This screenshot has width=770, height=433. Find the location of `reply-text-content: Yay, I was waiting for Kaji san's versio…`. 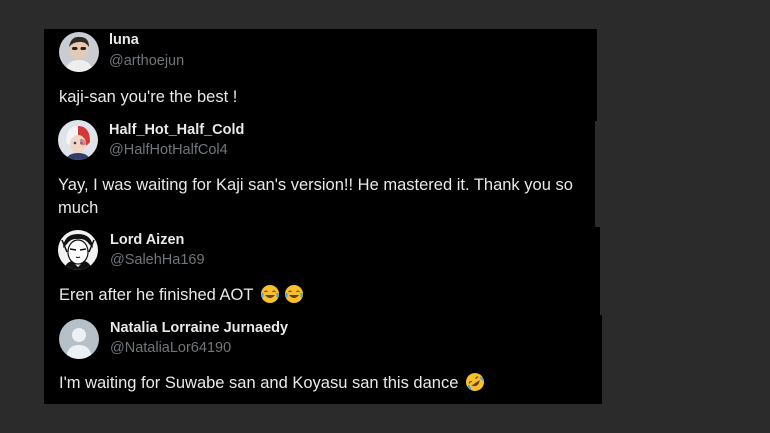

reply-text-content: Yay, I was waiting for Kaji san's versio… is located at coordinates (315, 196).